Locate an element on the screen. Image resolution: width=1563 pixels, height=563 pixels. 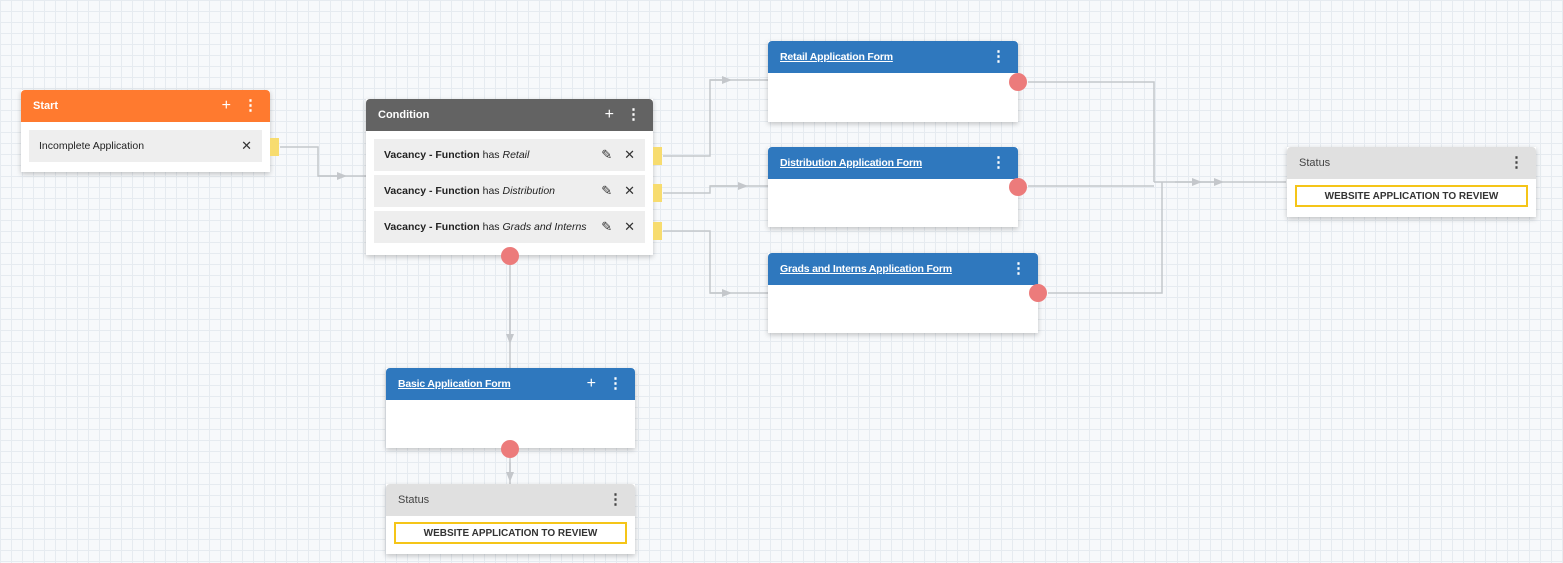
basic-form-node: Basic Application Form + ⋮ is located at coordinates (510, 413).